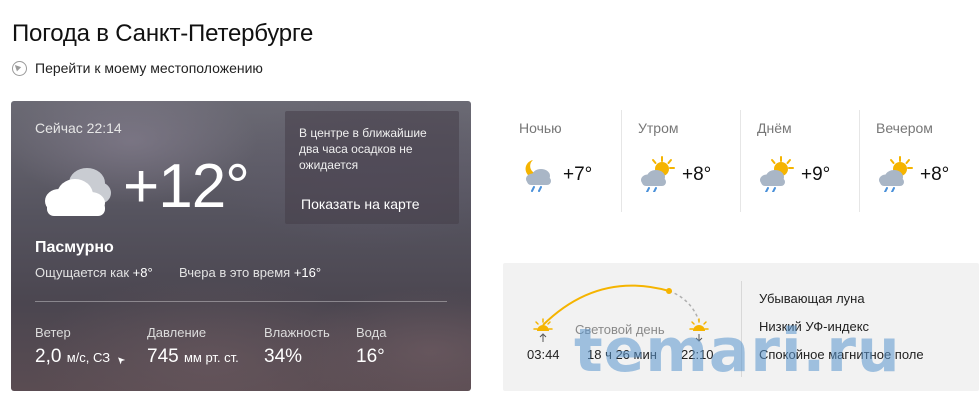 The height and width of the screenshot is (408, 979). Describe the element at coordinates (82, 272) in the screenshot. I see `feels-like-label: Ощущается как` at that location.